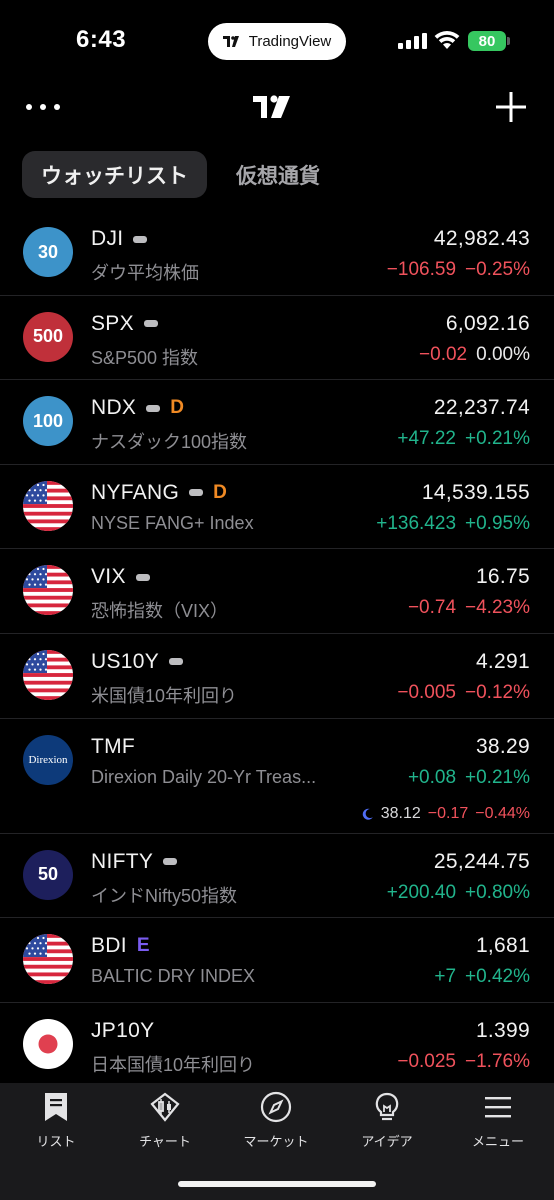 The image size is (554, 1200). What do you see at coordinates (458, 270) in the screenshot?
I see `change-line: −106.59 −0.25%` at bounding box center [458, 270].